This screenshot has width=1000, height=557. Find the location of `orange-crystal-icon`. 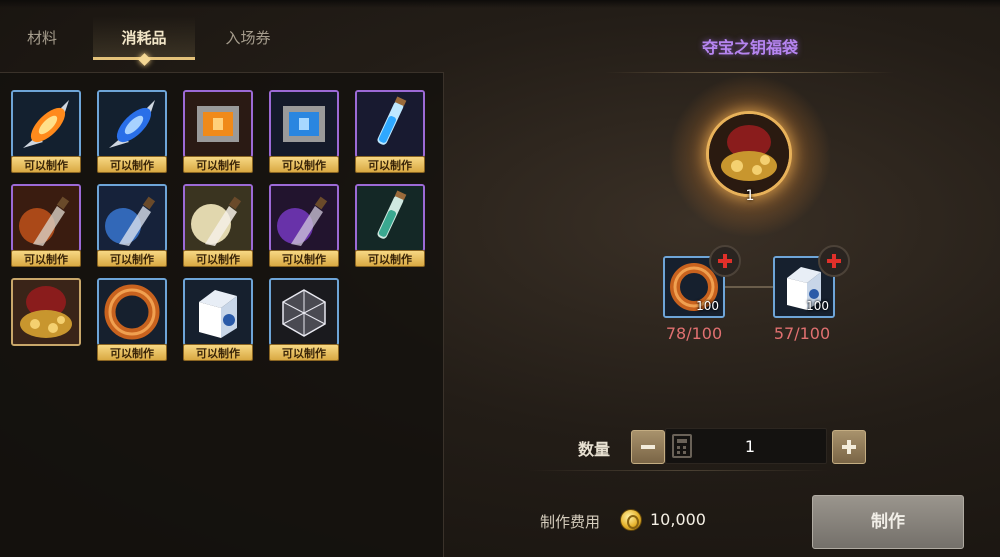

orange-crystal-icon is located at coordinates (46, 124).